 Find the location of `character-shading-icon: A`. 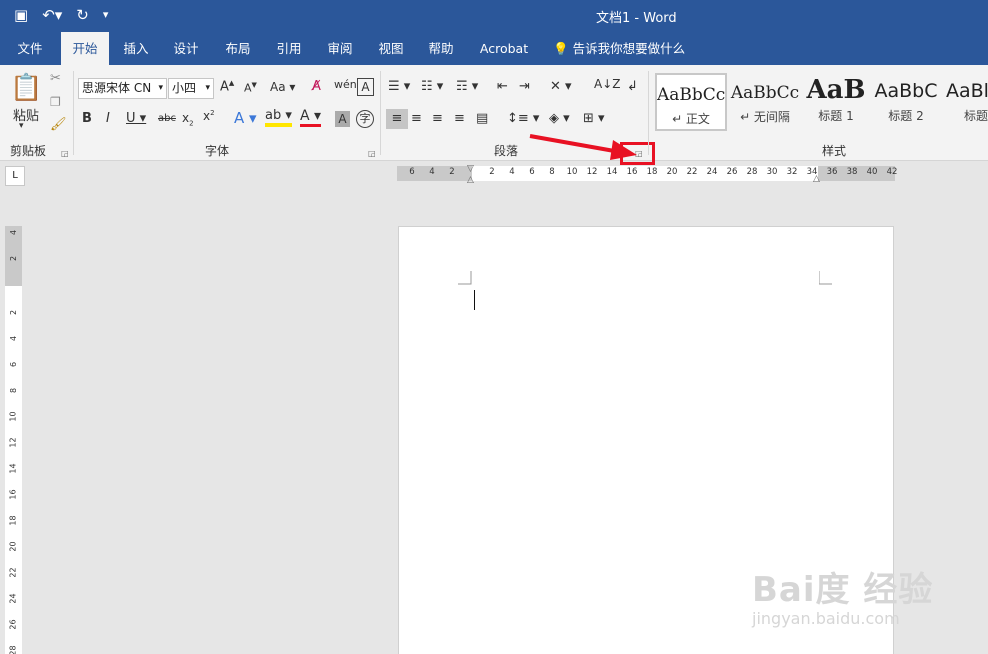

character-shading-icon: A is located at coordinates (342, 119).